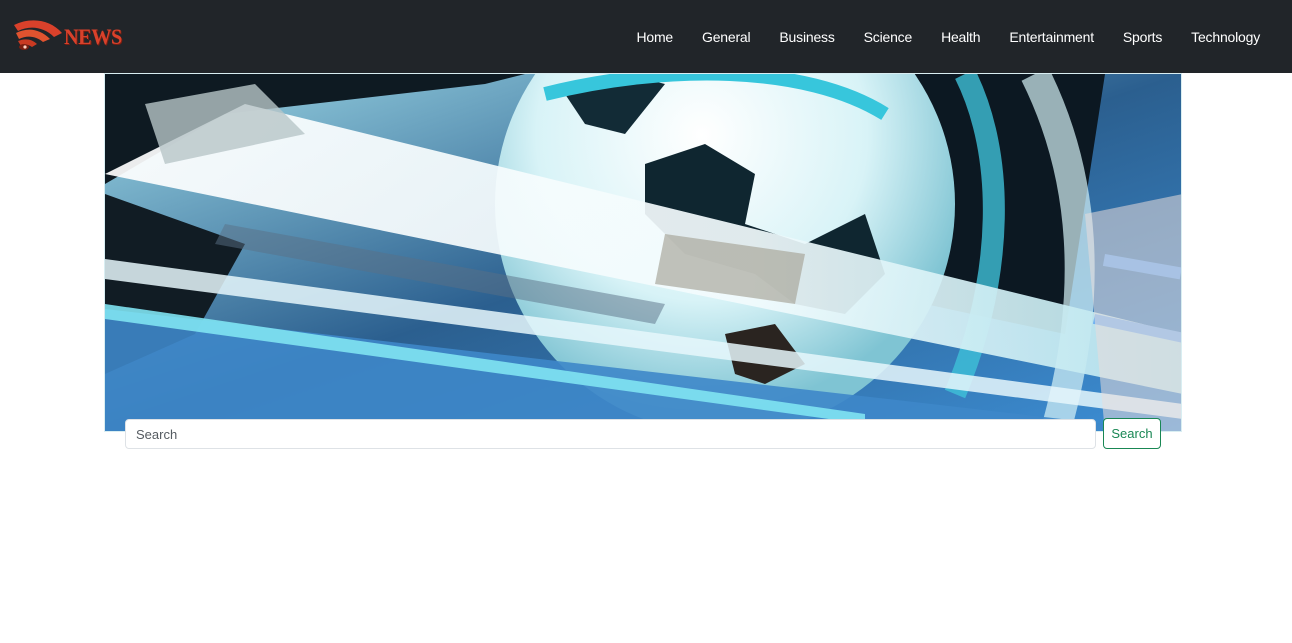 The height and width of the screenshot is (643, 1292). What do you see at coordinates (1142, 37) in the screenshot?
I see `nav-sports: Sports` at bounding box center [1142, 37].